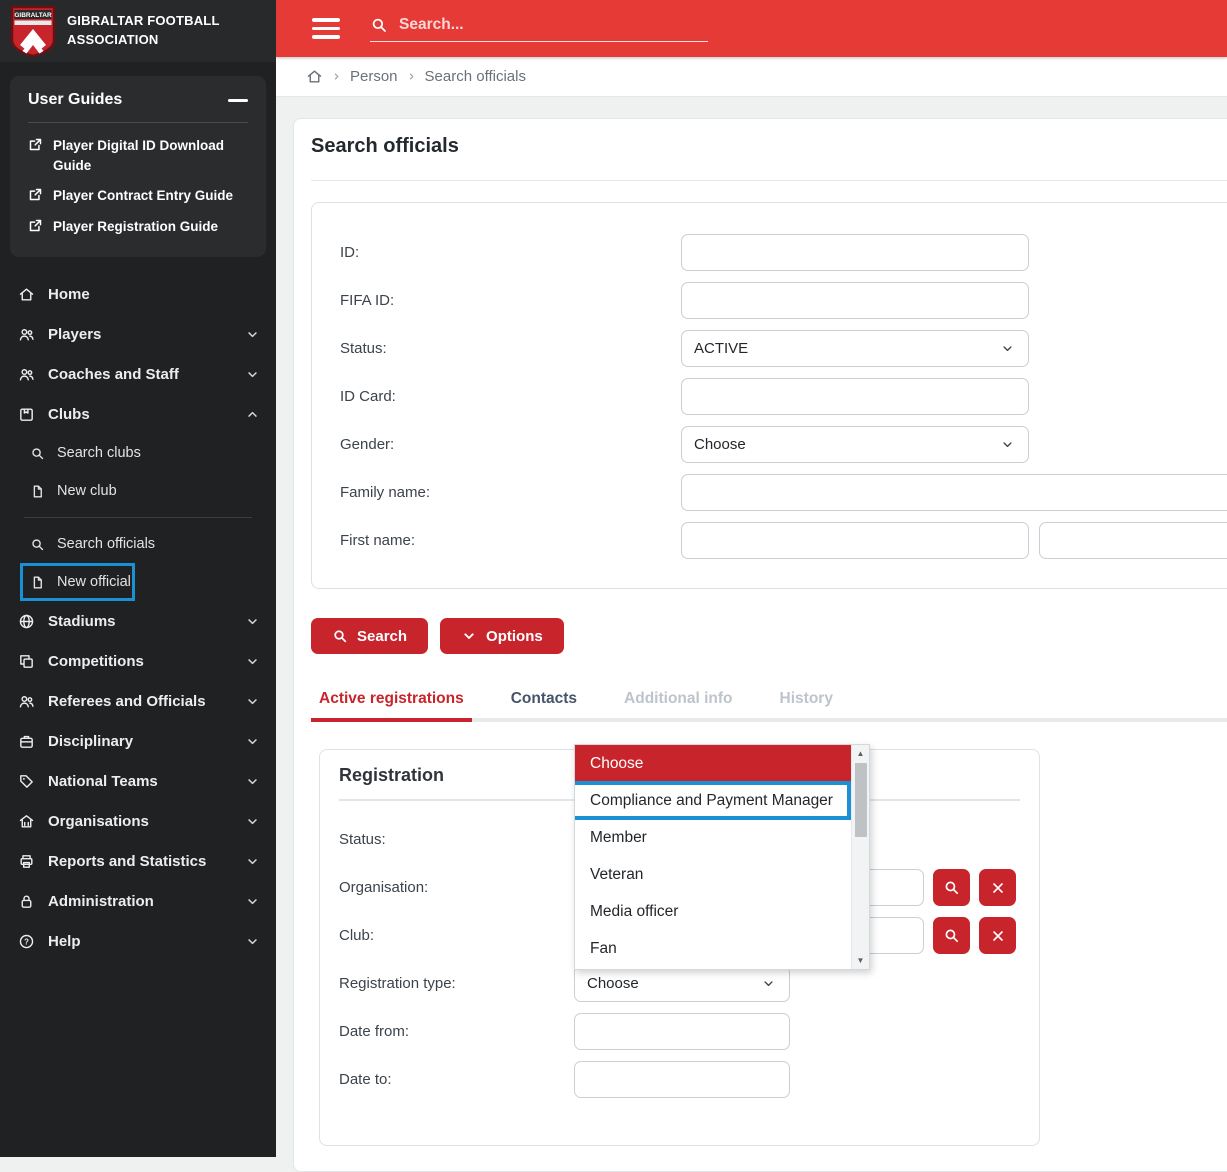 The width and height of the screenshot is (1227, 1172). Describe the element at coordinates (138, 741) in the screenshot. I see `sidebar-item-disciplinary: Disciplinary` at that location.